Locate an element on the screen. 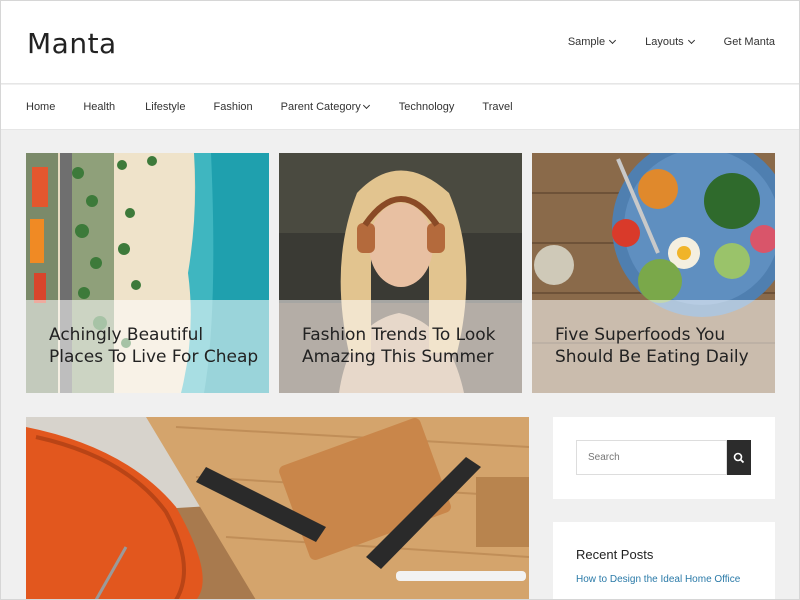 The image size is (800, 600). search-icon is located at coordinates (739, 458).